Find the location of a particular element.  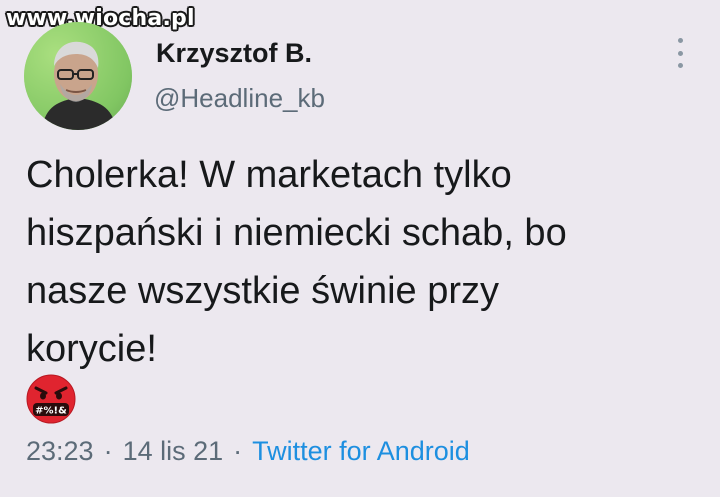

tweet-text-line: Cholerka! W marketach tylko is located at coordinates (269, 175).